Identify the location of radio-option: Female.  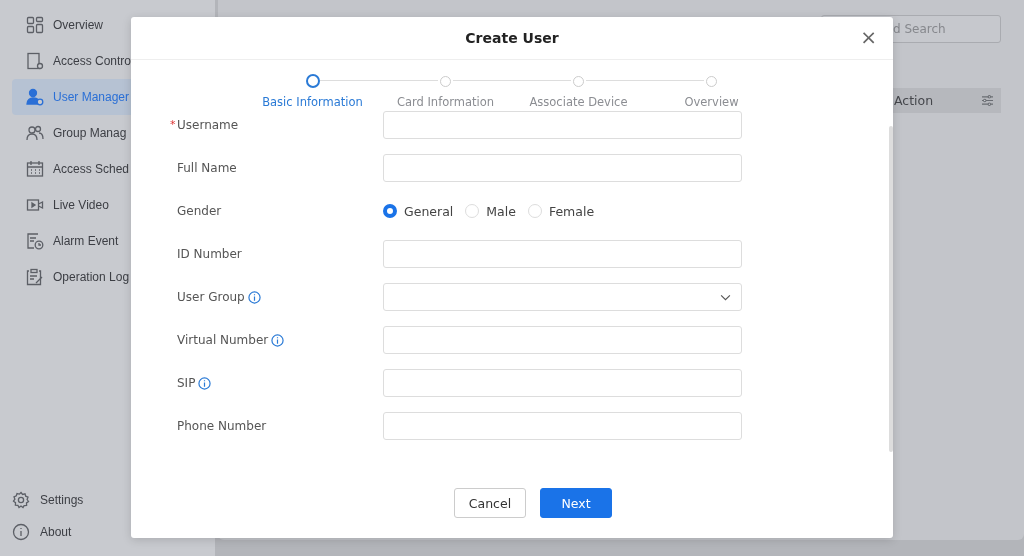
(561, 211).